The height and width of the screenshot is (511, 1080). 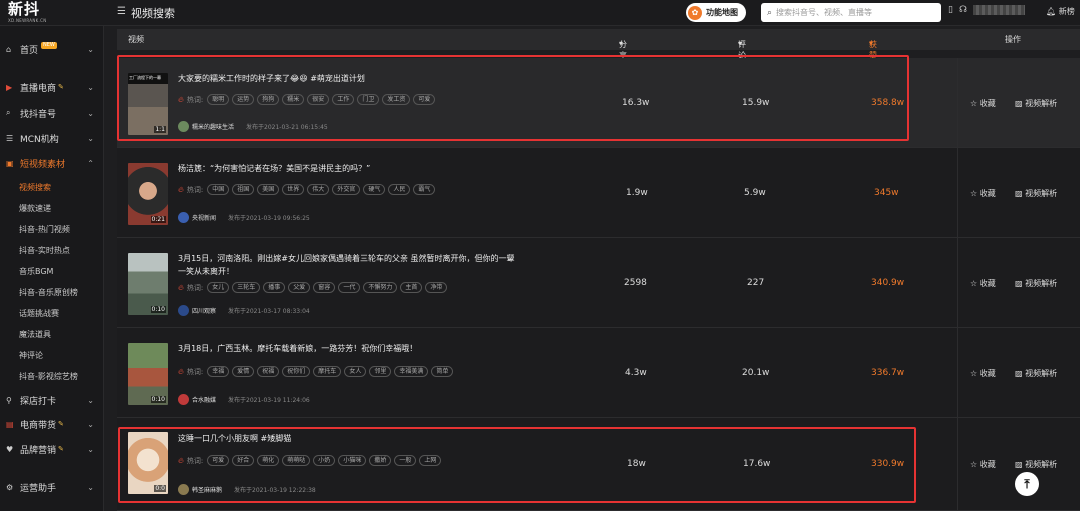 I want to click on sidebar-item-find-account: ⌕ 找抖音号 ⌄, so click(x=52, y=113).